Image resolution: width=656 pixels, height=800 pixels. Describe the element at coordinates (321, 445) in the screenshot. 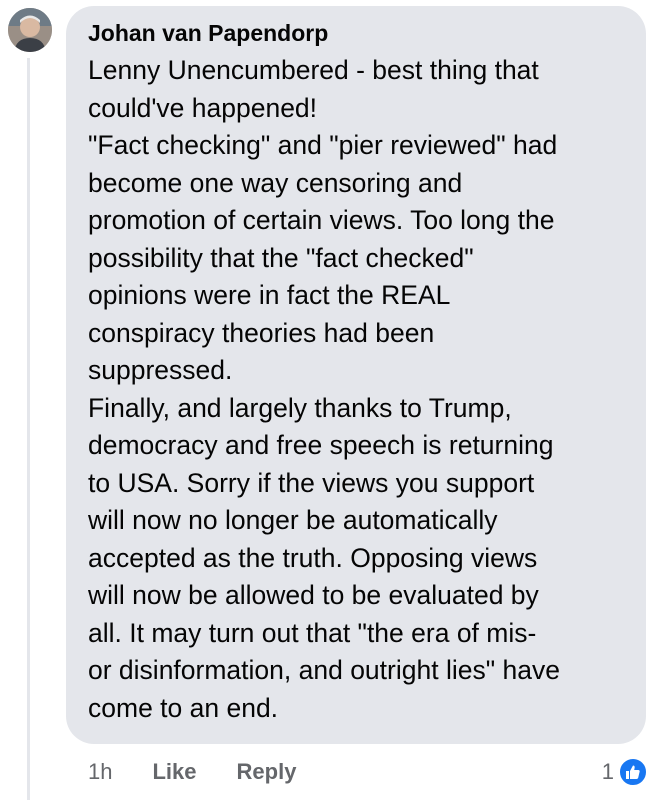

I see `comment-line: democracy and free speech is returning` at that location.